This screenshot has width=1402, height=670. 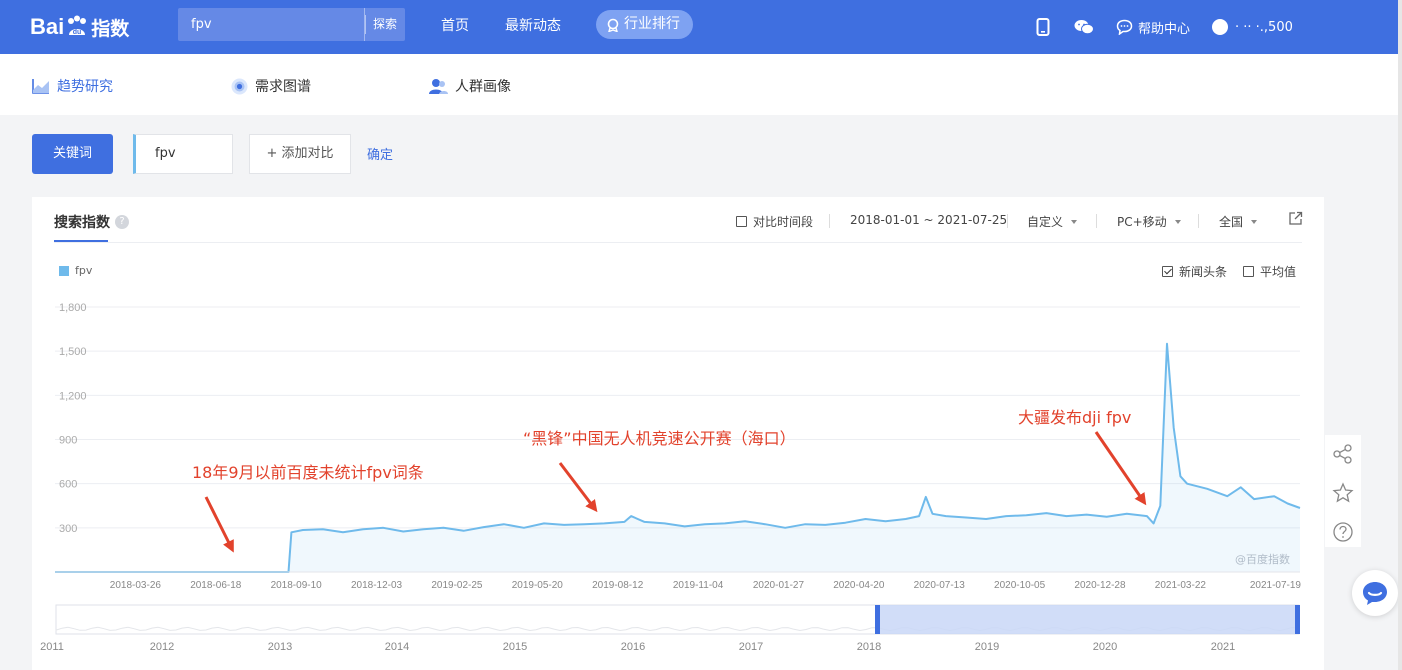 I want to click on x-tick-label: 2018-03-26, so click(x=136, y=585).